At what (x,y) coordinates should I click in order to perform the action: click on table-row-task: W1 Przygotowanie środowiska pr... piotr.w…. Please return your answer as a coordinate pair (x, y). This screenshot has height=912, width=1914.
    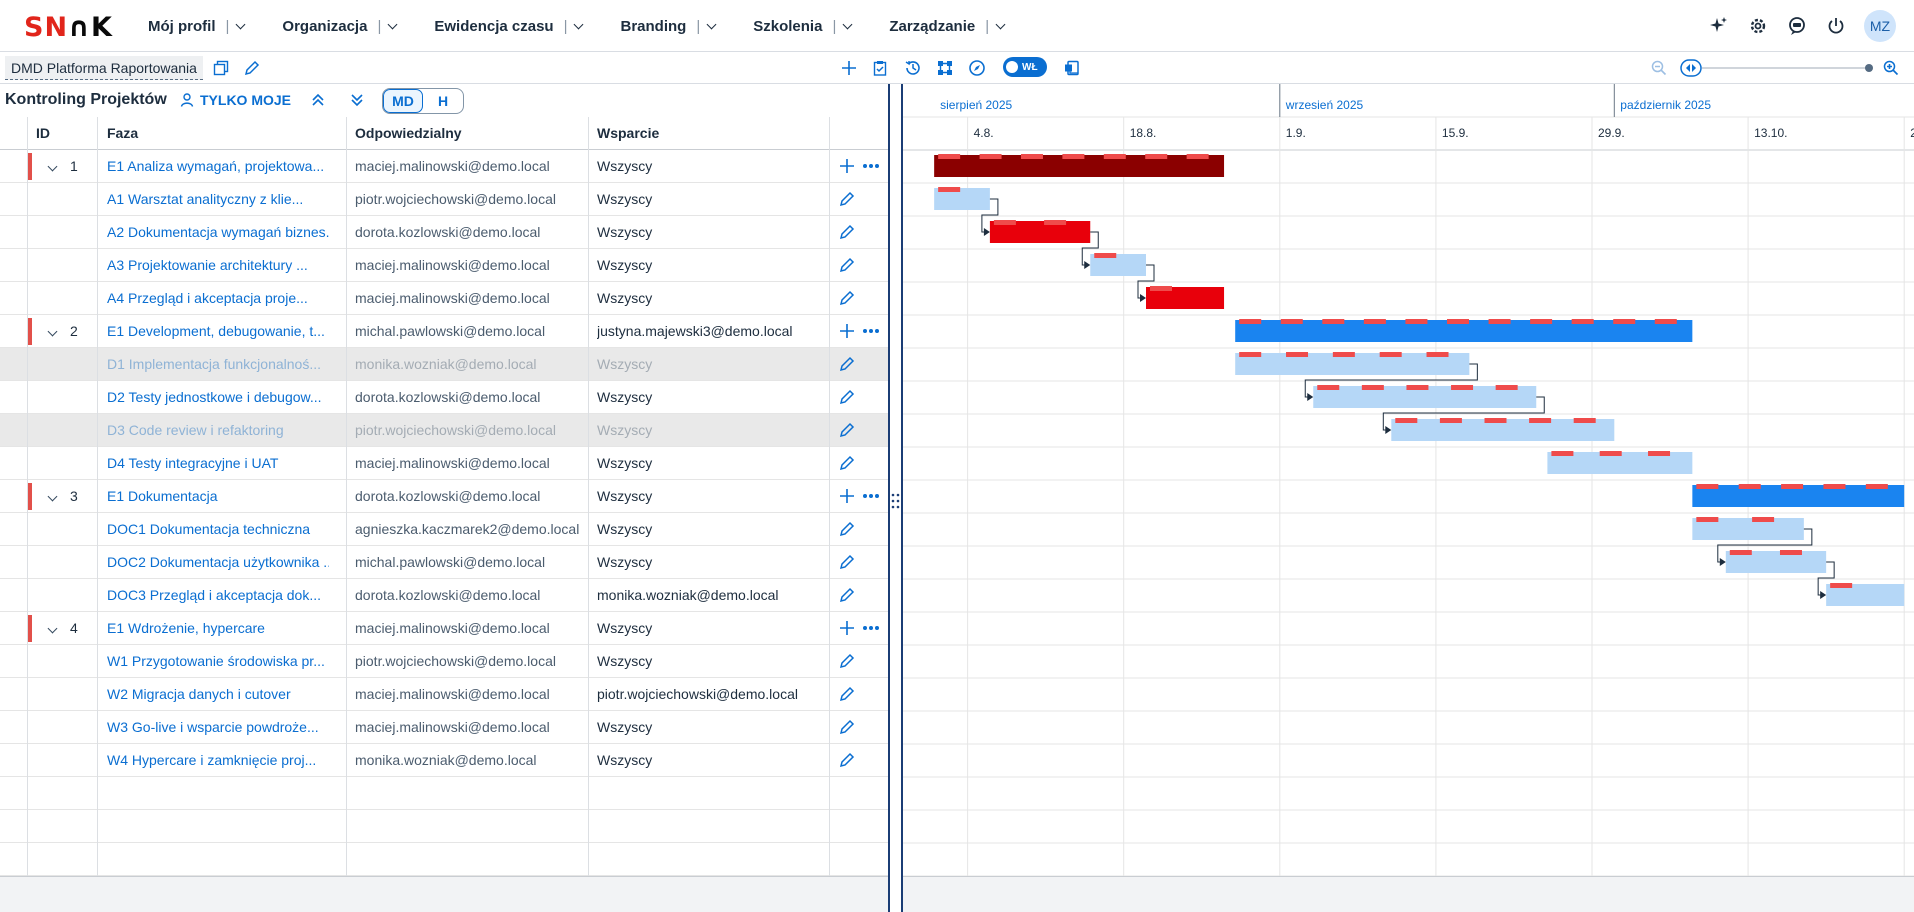
    Looking at the image, I should click on (444, 661).